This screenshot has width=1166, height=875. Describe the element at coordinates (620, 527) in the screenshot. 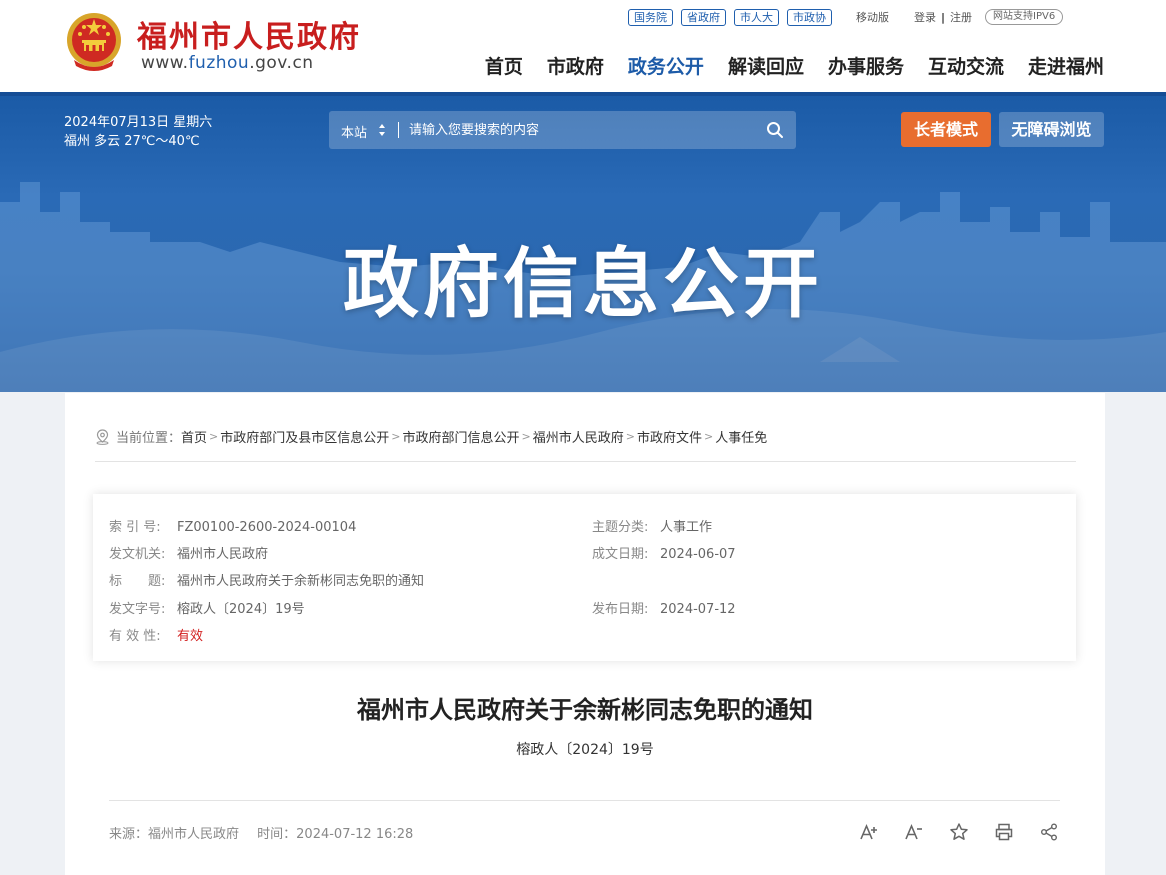

I see `meta-topic-label: 主题分类:` at that location.